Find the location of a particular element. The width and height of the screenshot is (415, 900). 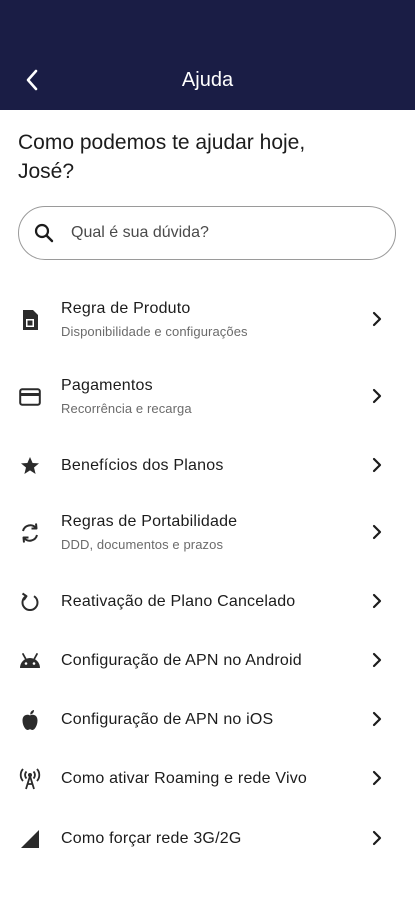

antenna-icon is located at coordinates (30, 779).